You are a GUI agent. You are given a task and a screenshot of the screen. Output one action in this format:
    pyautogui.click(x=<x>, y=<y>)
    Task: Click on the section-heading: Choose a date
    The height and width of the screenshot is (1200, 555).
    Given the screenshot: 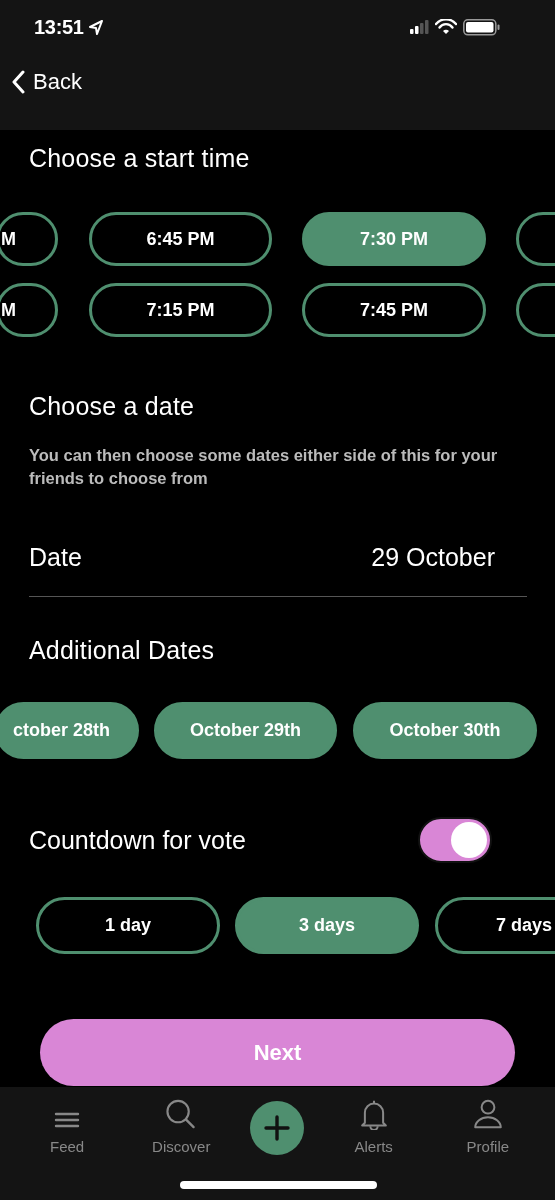 What is the action you would take?
    pyautogui.click(x=112, y=406)
    